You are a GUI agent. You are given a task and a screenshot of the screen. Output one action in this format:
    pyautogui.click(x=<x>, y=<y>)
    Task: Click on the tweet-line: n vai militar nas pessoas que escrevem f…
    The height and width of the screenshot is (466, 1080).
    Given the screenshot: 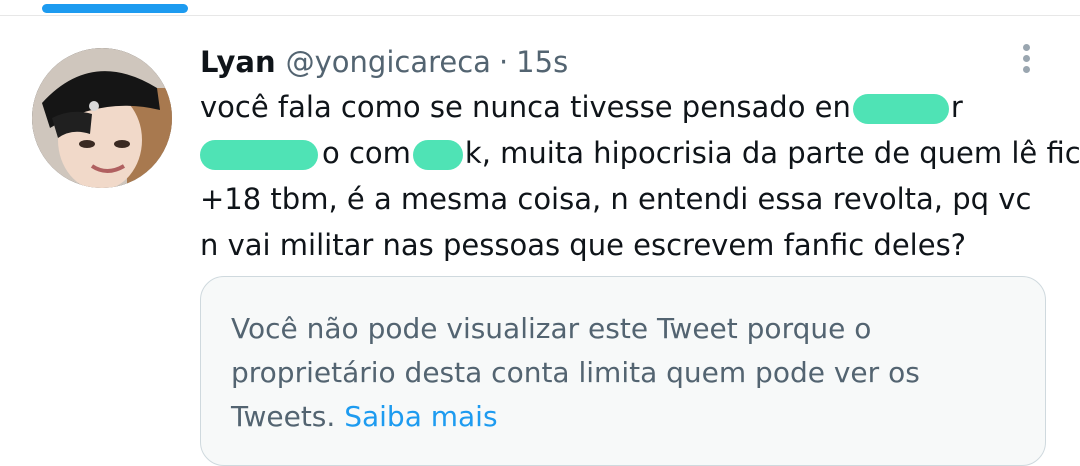 What is the action you would take?
    pyautogui.click(x=583, y=245)
    